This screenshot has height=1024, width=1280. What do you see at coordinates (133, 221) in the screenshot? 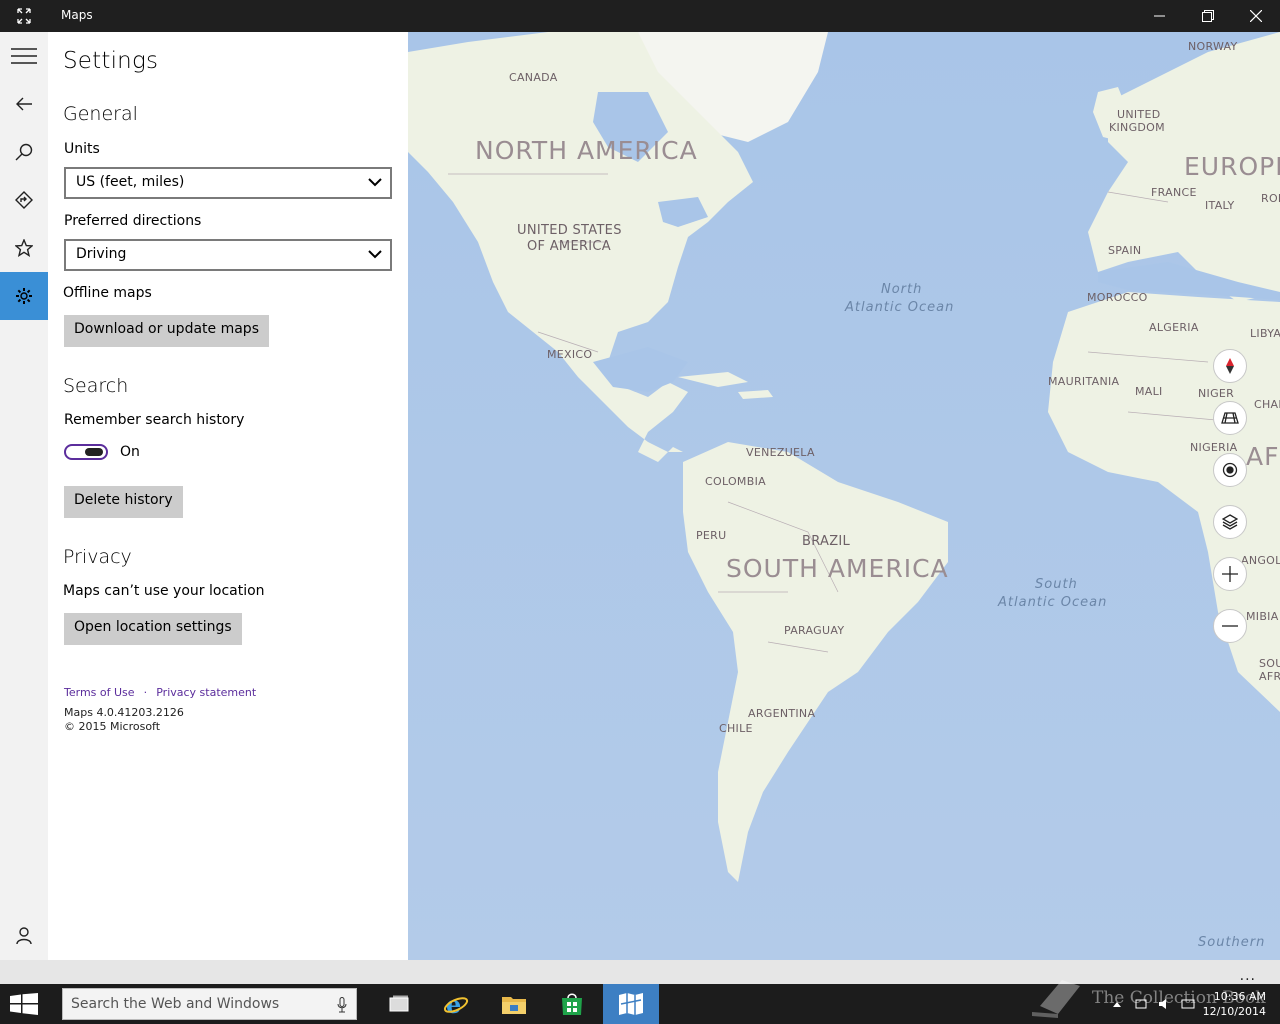
I see `directions-label: Preferred directions` at bounding box center [133, 221].